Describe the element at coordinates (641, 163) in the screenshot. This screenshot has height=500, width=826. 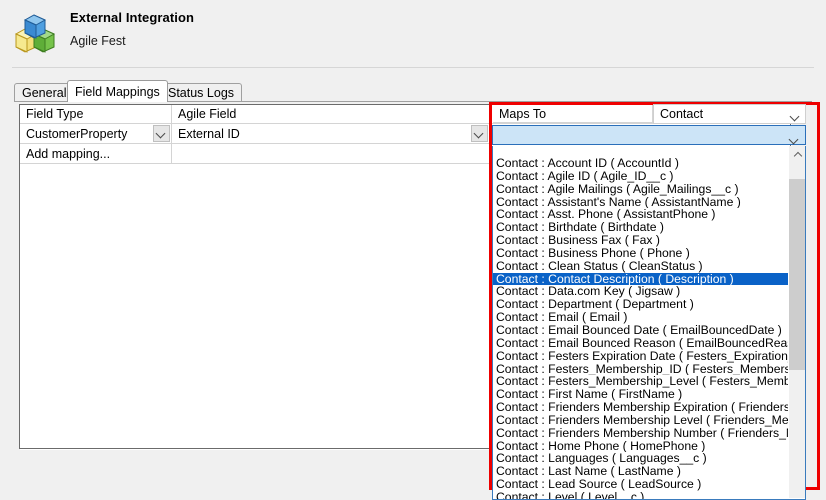
I see `dropdown-option: Contact : Account ID ( AccountId )` at that location.